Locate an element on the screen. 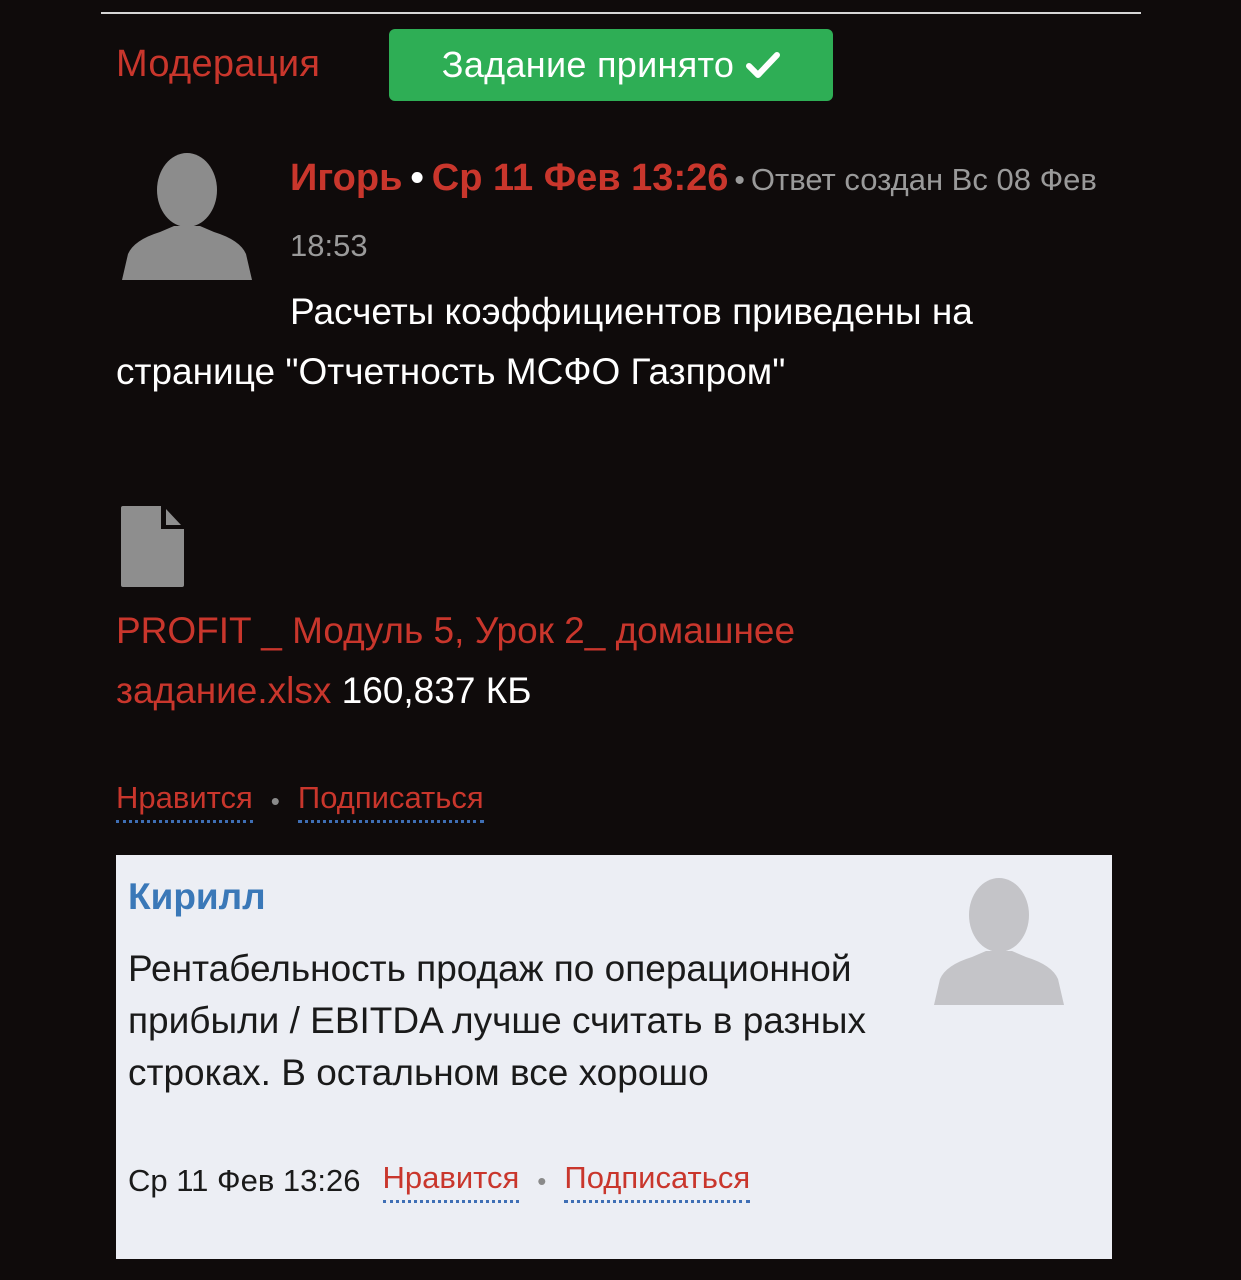  task-accepted-button: Задание принято is located at coordinates (611, 65).